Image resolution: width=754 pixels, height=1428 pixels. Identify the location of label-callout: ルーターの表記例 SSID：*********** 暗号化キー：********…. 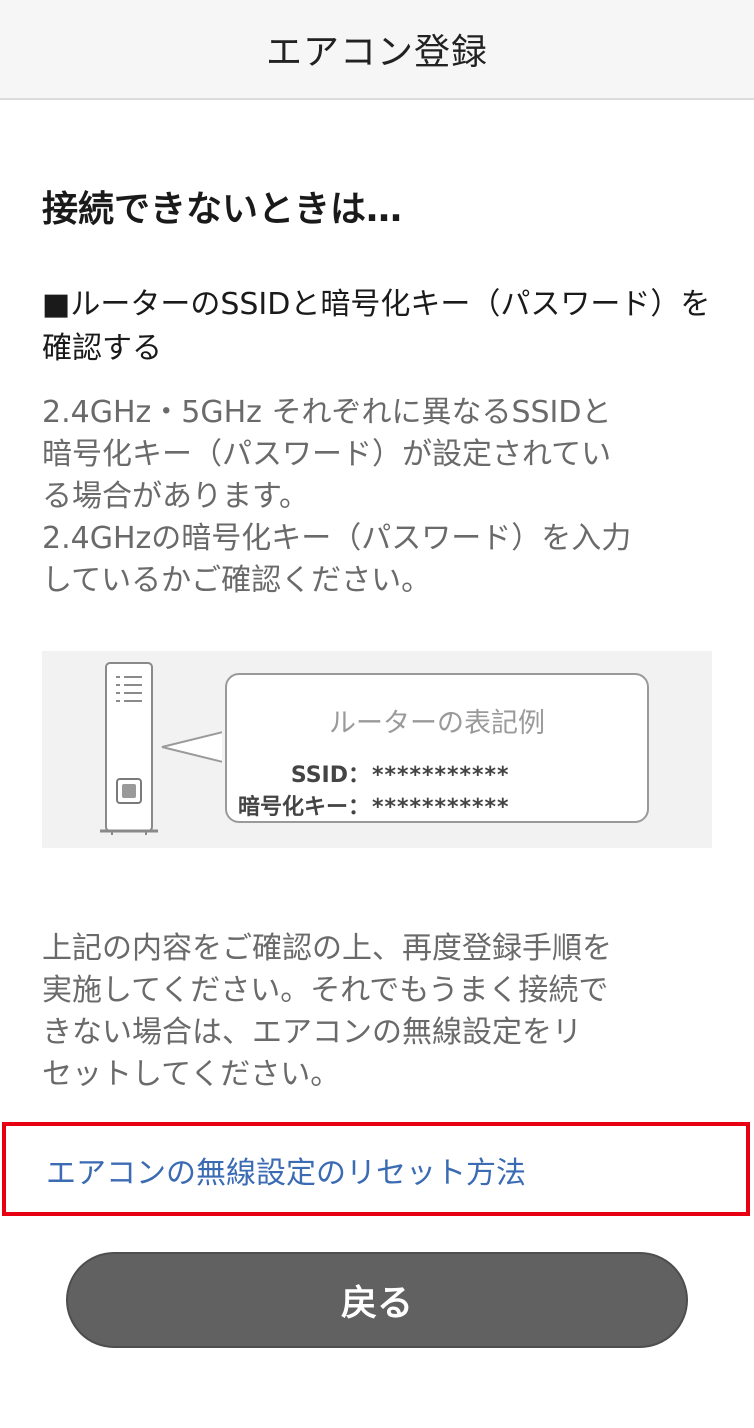
(437, 748).